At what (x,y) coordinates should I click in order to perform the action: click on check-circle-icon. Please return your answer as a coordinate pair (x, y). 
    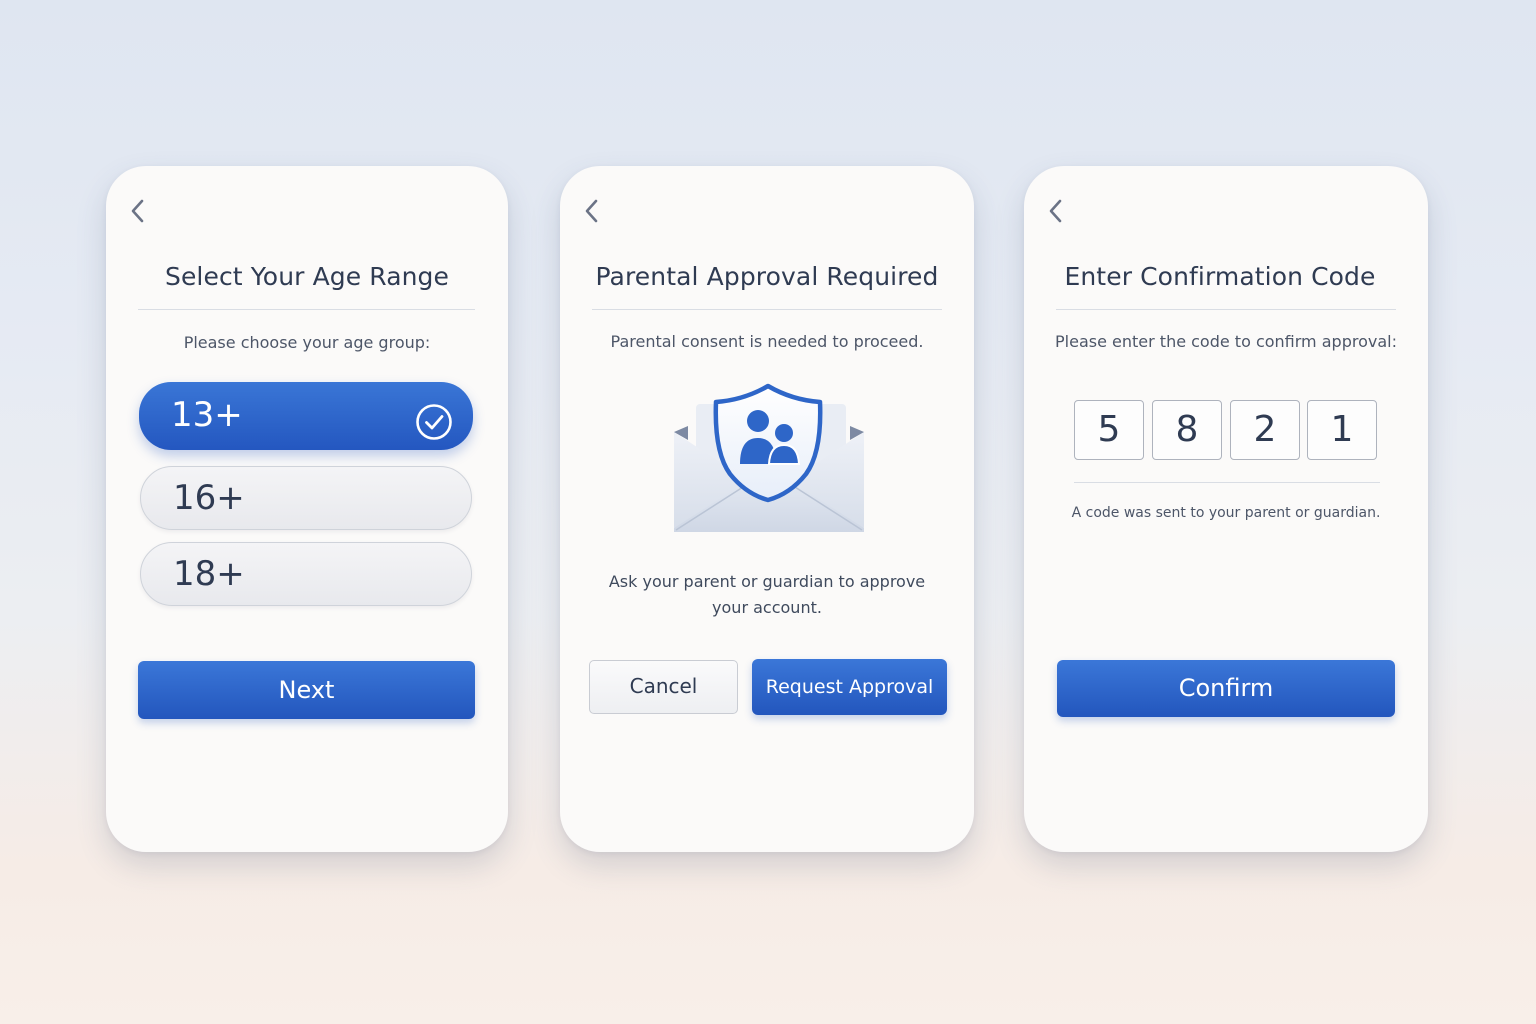
    Looking at the image, I should click on (434, 418).